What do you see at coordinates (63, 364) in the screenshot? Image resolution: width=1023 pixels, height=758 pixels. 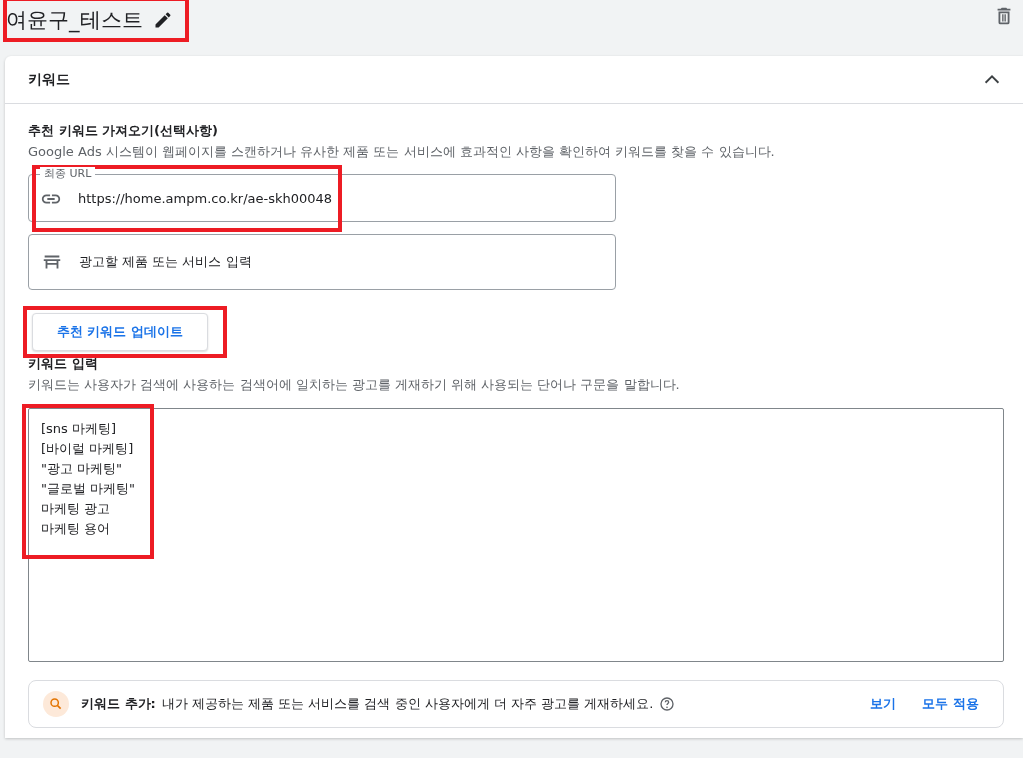 I see `section-heading: 키워드 입력` at bounding box center [63, 364].